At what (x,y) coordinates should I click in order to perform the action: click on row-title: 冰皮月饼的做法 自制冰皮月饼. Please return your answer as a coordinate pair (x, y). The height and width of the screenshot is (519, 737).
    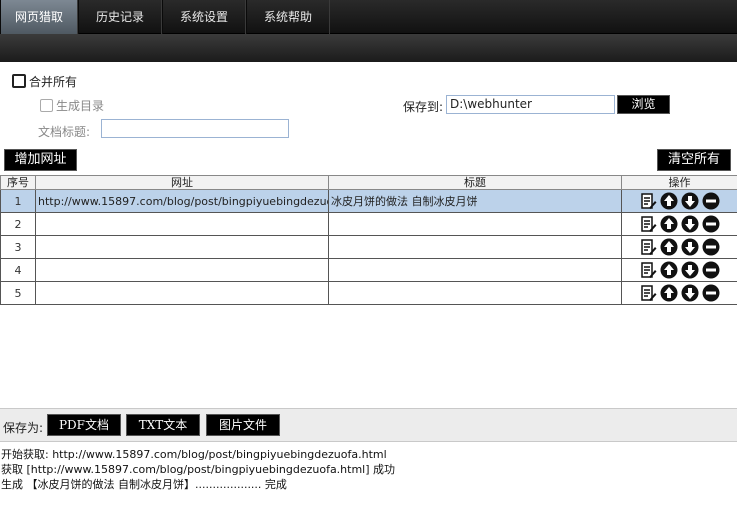
    Looking at the image, I should click on (475, 201).